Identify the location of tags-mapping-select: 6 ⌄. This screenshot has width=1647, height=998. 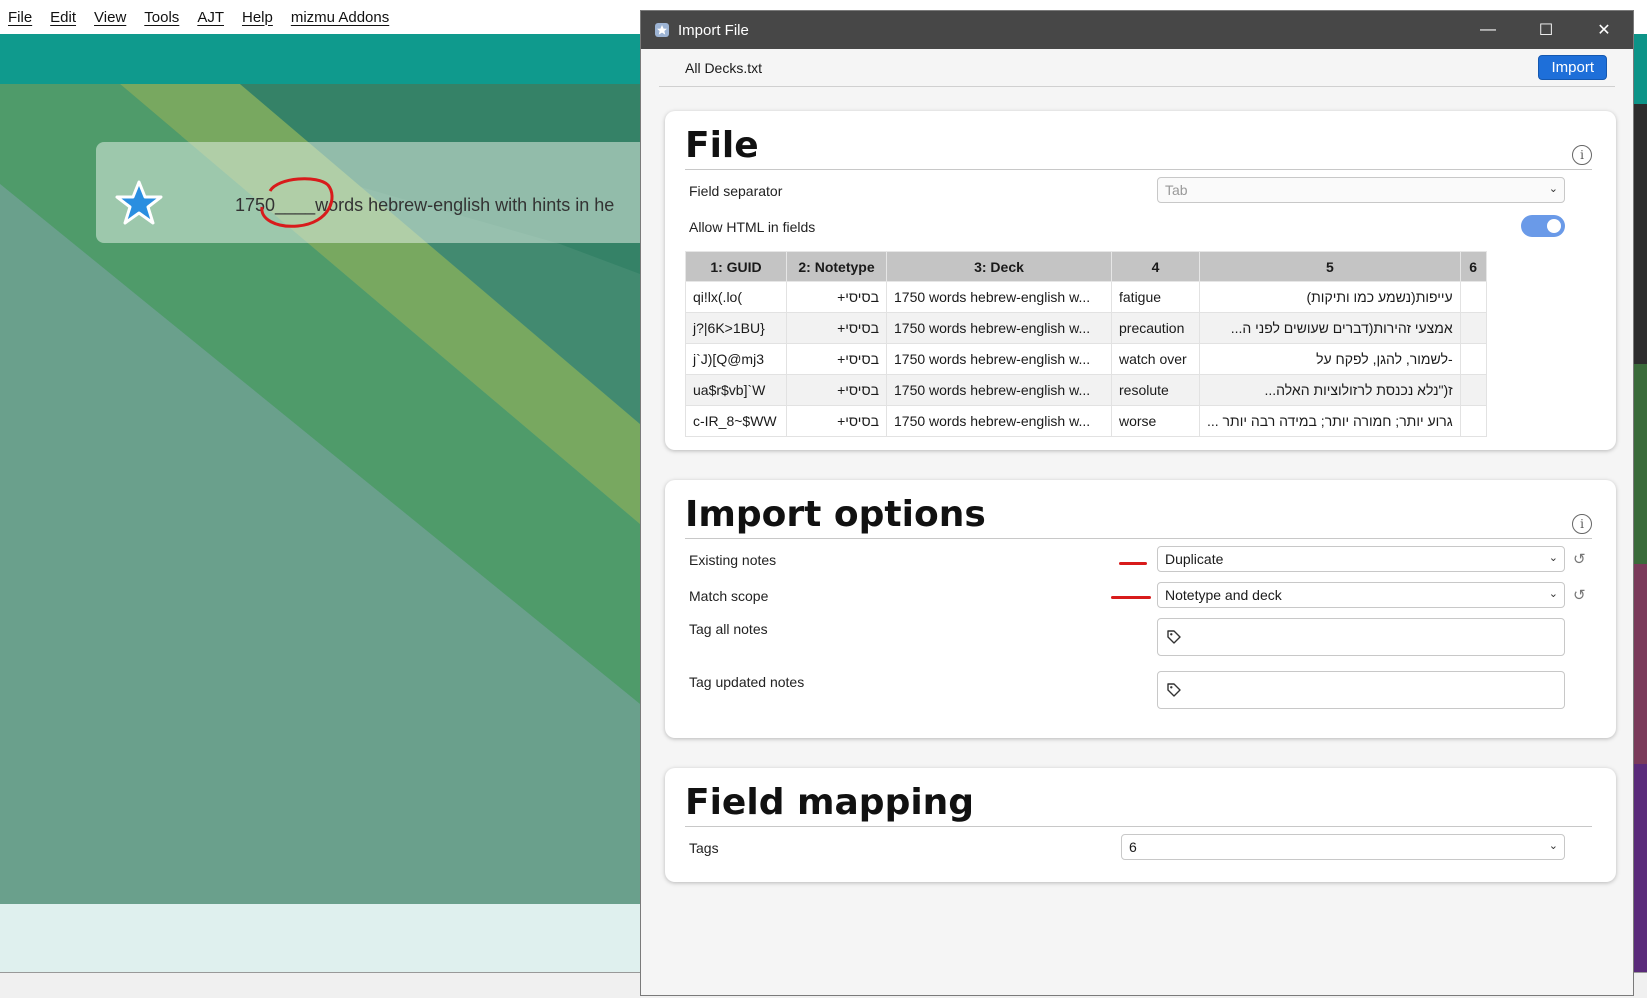
(1343, 847).